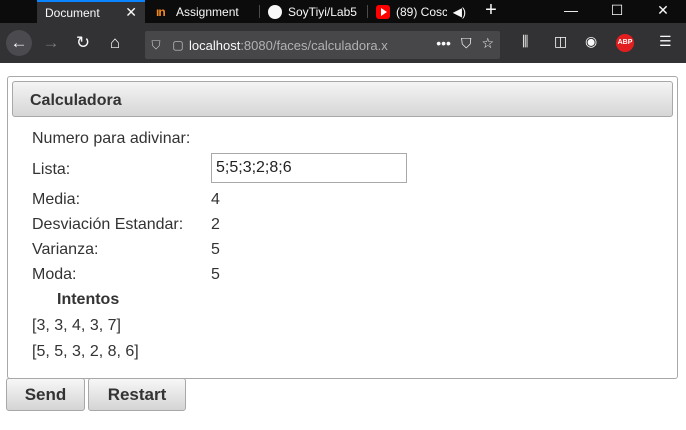 The width and height of the screenshot is (686, 430). Describe the element at coordinates (459, 12) in the screenshot. I see `speaker-icon: ◀)` at that location.